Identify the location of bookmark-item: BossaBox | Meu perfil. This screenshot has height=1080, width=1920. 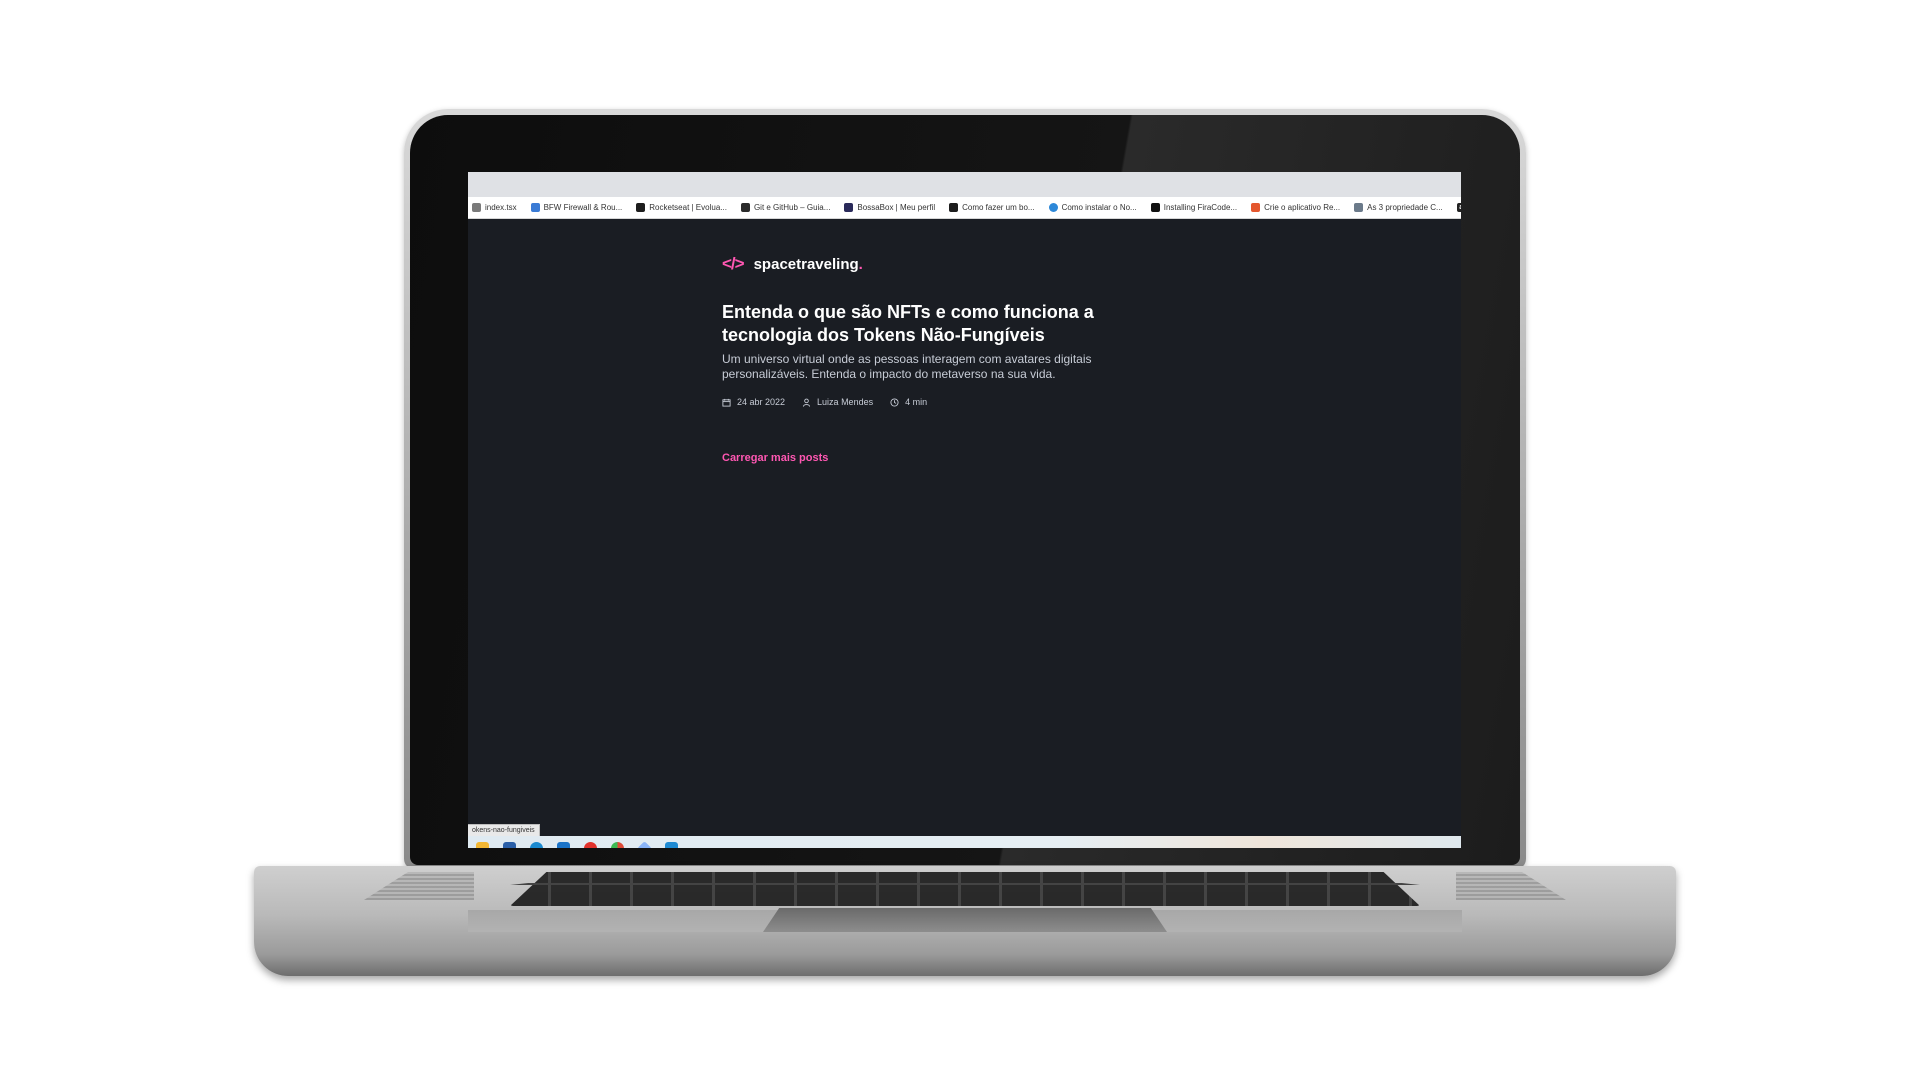
(889, 207).